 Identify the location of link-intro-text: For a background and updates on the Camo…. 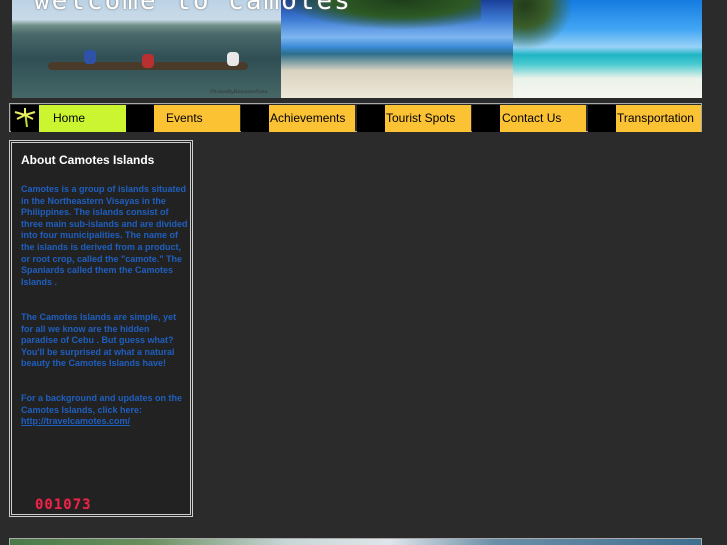
(102, 404).